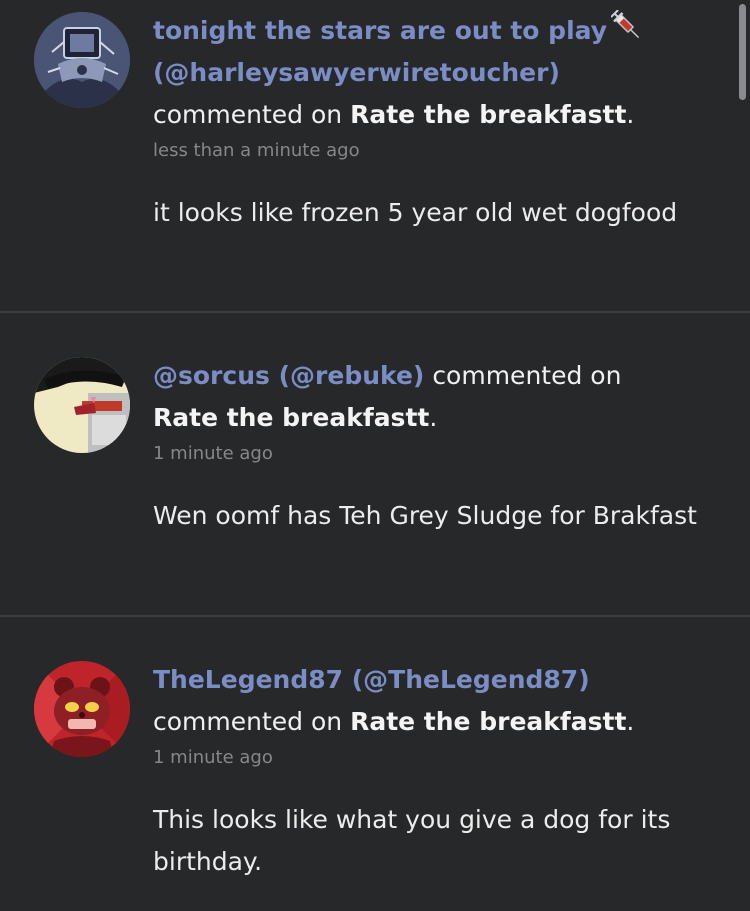  Describe the element at coordinates (351, 375) in the screenshot. I see `user-handle: (@rebuke)` at that location.